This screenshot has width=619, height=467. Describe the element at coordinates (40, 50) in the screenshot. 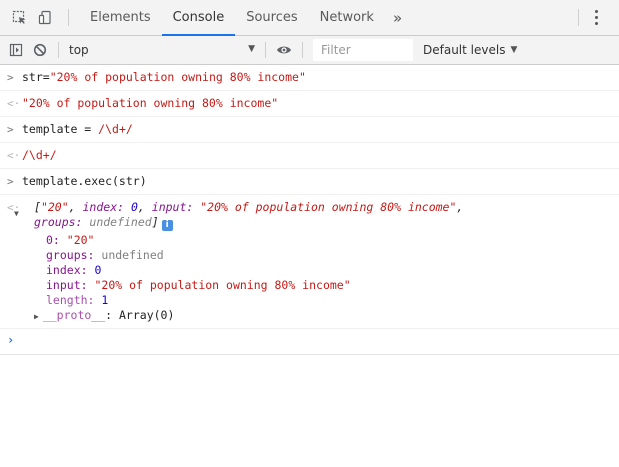

I see `clear-console-icon` at that location.